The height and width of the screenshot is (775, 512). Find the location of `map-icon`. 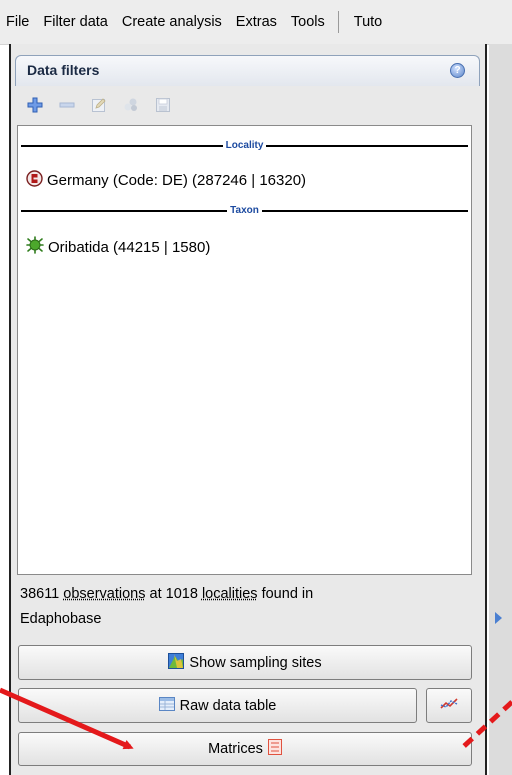

map-icon is located at coordinates (176, 662).